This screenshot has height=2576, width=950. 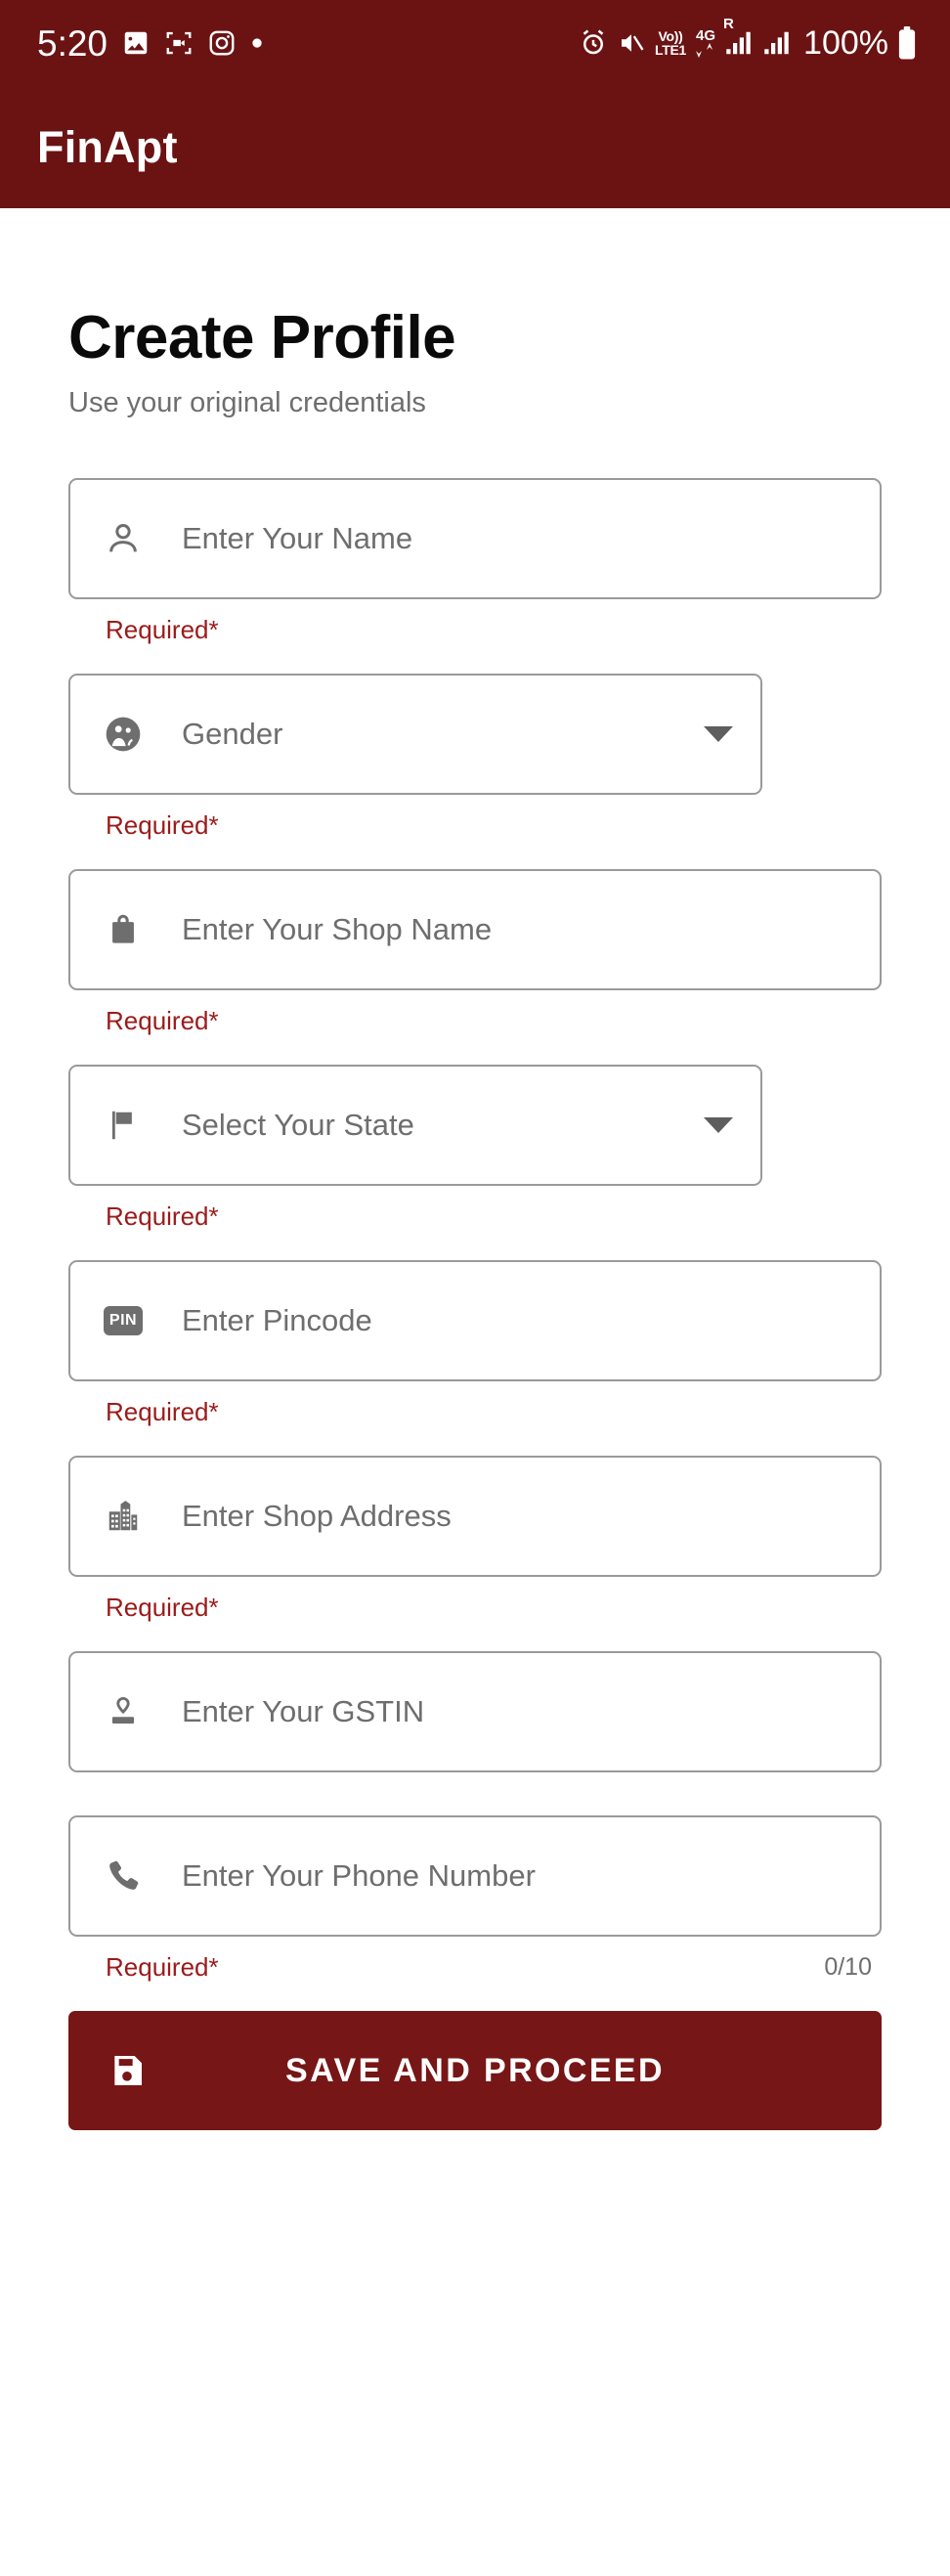 I want to click on phone-input-placeholder: Enter Your Phone Number, so click(x=359, y=1876).